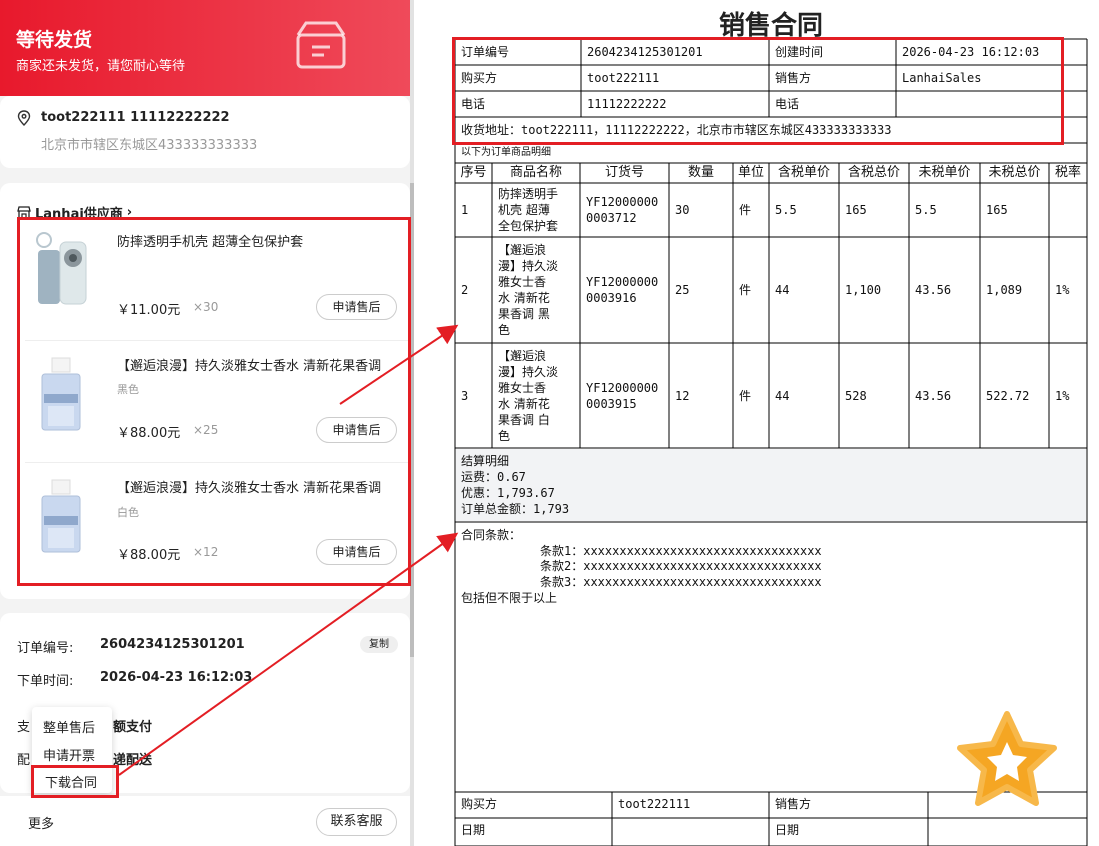  I want to click on recipient-address: 北京市市辖区东城区433333333333, so click(149, 145).